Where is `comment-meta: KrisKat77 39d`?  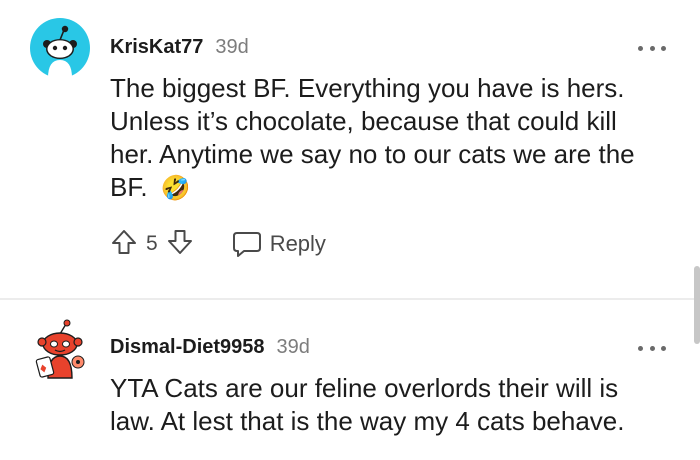 comment-meta: KrisKat77 39d is located at coordinates (179, 47).